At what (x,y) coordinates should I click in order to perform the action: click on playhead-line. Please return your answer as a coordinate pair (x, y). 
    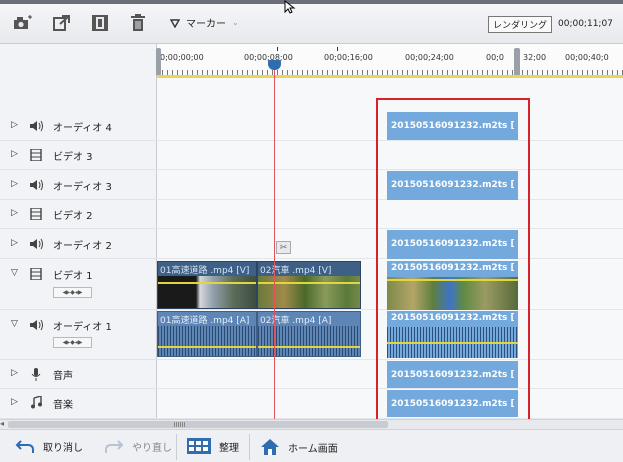
    Looking at the image, I should click on (274, 239).